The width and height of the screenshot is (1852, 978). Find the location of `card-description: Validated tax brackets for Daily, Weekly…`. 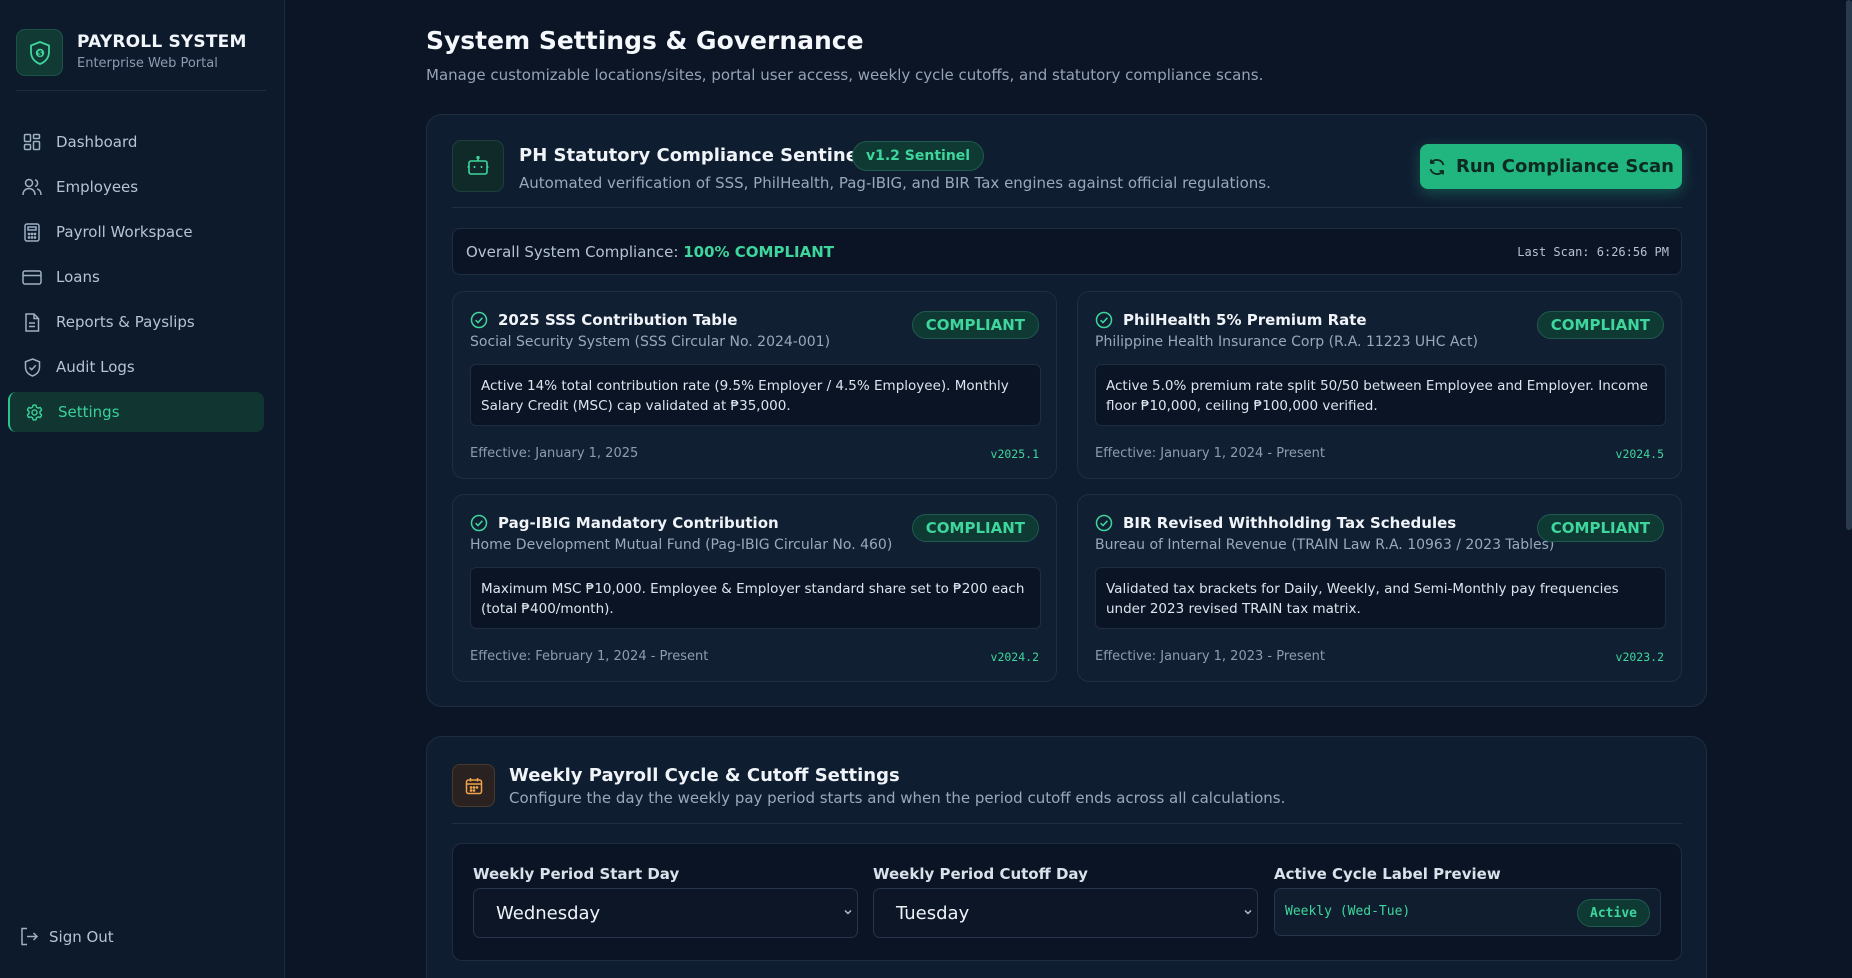

card-description: Validated tax brackets for Daily, Weekly… is located at coordinates (1380, 598).